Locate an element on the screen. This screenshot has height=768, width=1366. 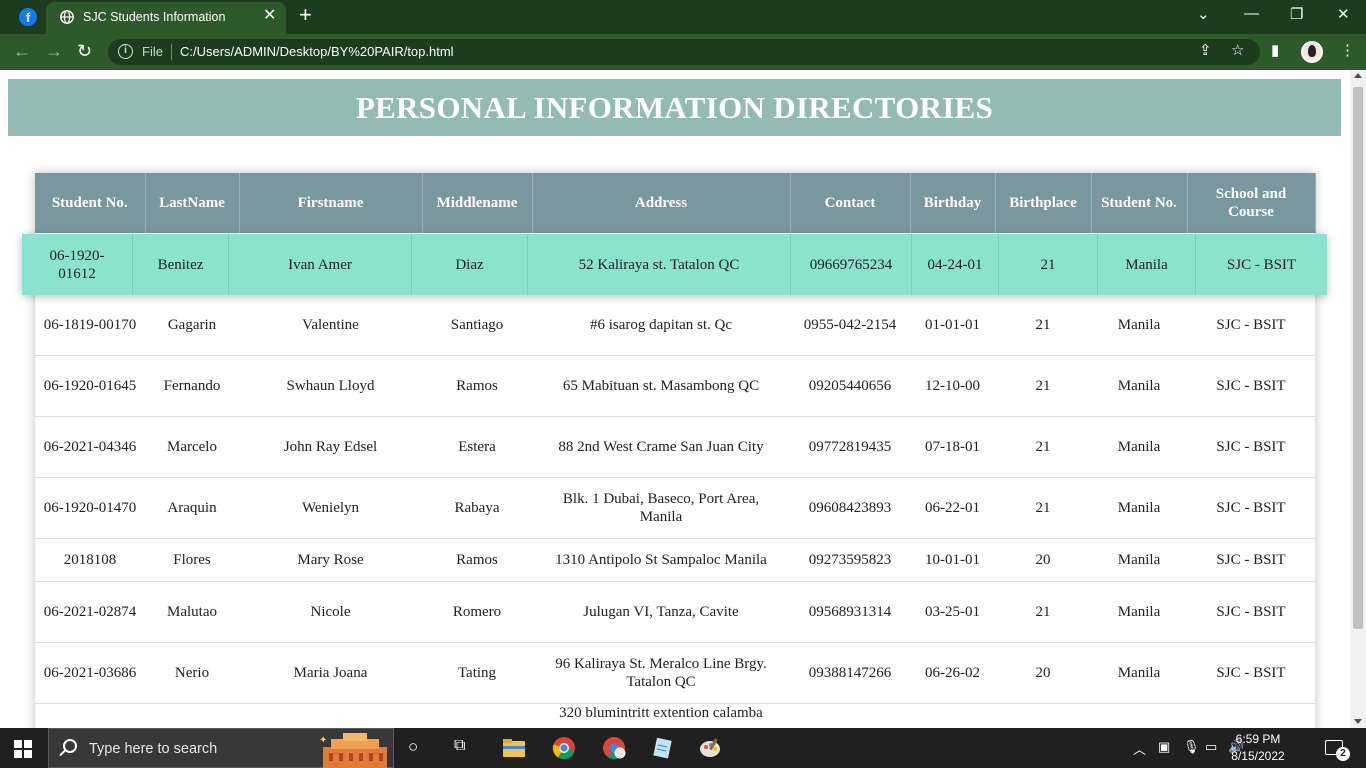
highlighted-cell-contact: 09669765234 is located at coordinates (851, 264).